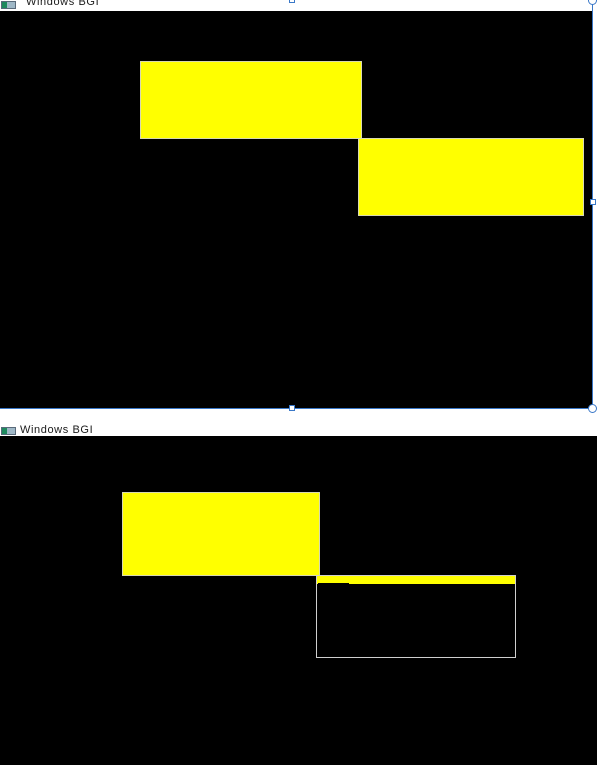 The image size is (597, 765). What do you see at coordinates (416, 616) in the screenshot?
I see `outlined-rectangle` at bounding box center [416, 616].